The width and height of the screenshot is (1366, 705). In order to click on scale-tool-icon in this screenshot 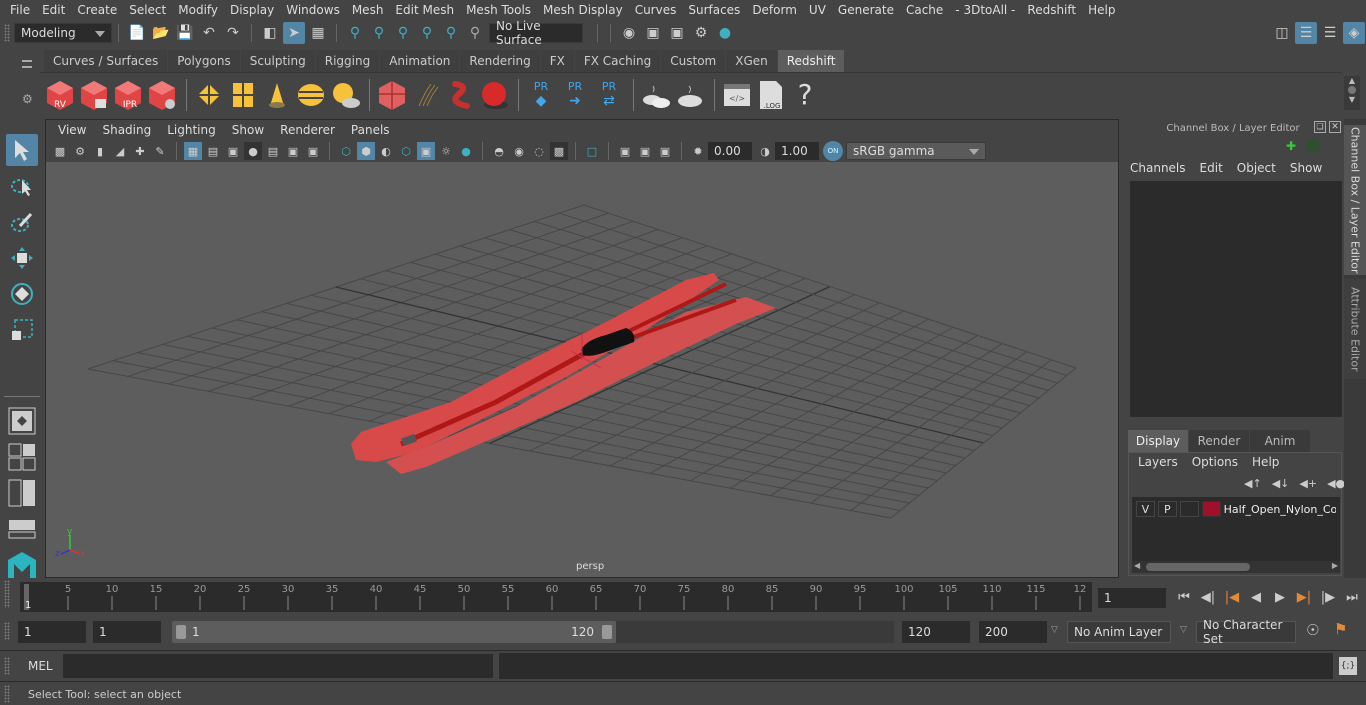, I will do `click(22, 330)`.